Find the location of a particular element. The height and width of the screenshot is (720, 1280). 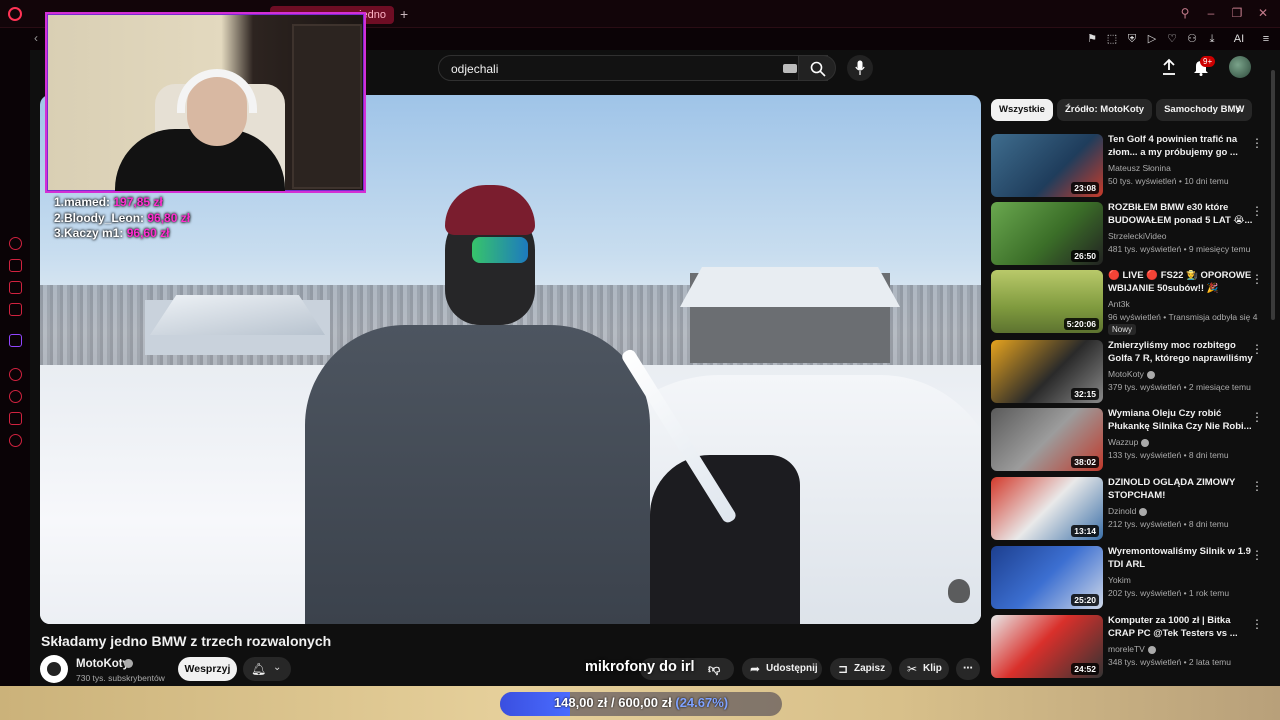

profile-icon: ⚇ is located at coordinates (1192, 39).